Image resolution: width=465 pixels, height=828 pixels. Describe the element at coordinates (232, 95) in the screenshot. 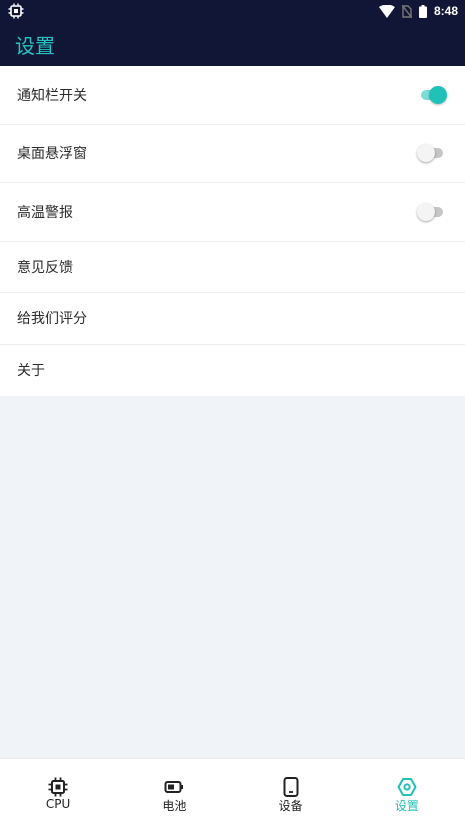

I see `settings-item-notification-bar: 通知栏开关` at that location.